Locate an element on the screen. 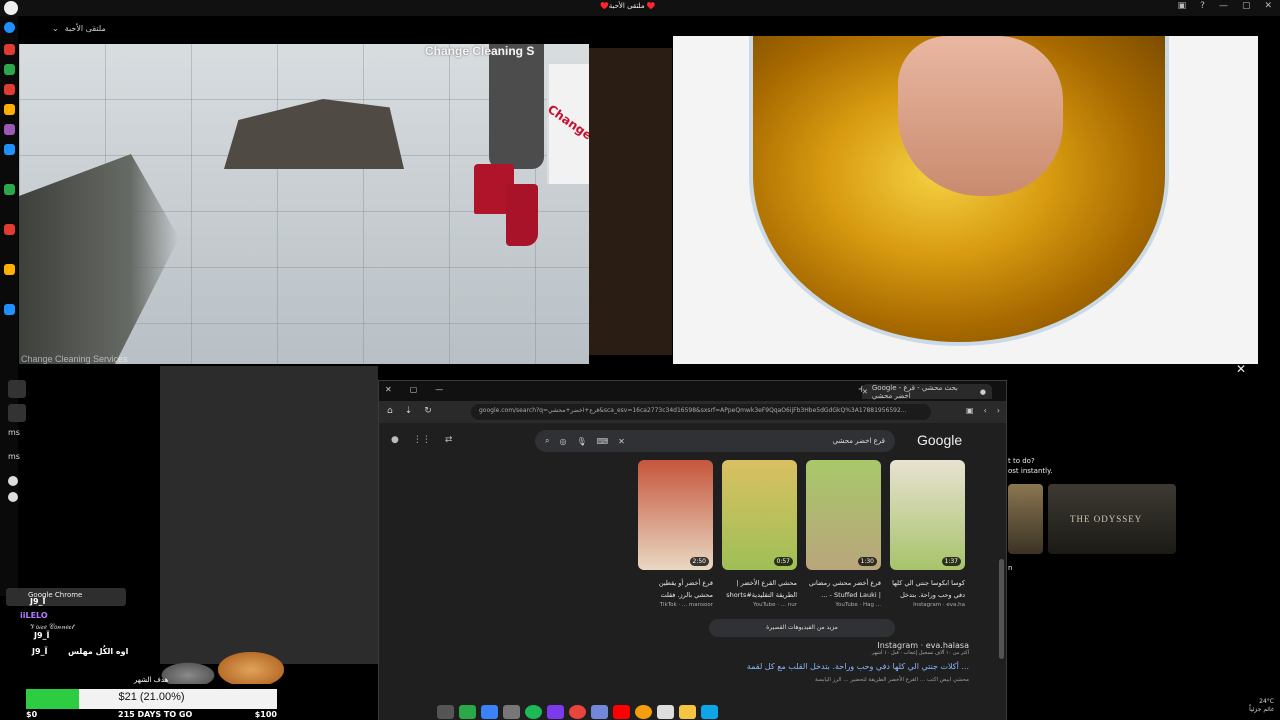  more-short-videos-button: مزيد من الفيديوهات القصيرة is located at coordinates (802, 628).